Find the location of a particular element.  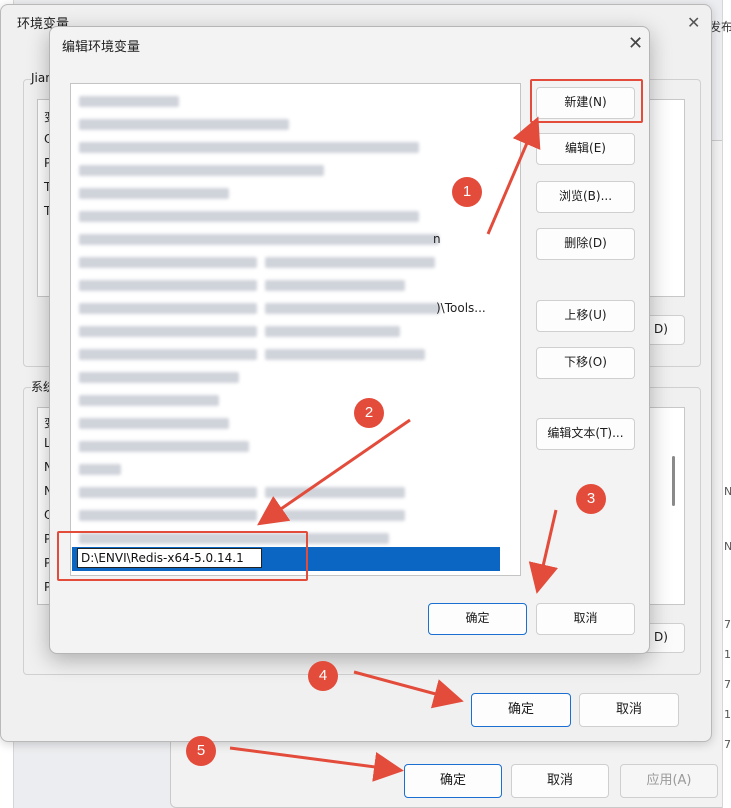

system-apply-button: 应用(A) is located at coordinates (669, 781).